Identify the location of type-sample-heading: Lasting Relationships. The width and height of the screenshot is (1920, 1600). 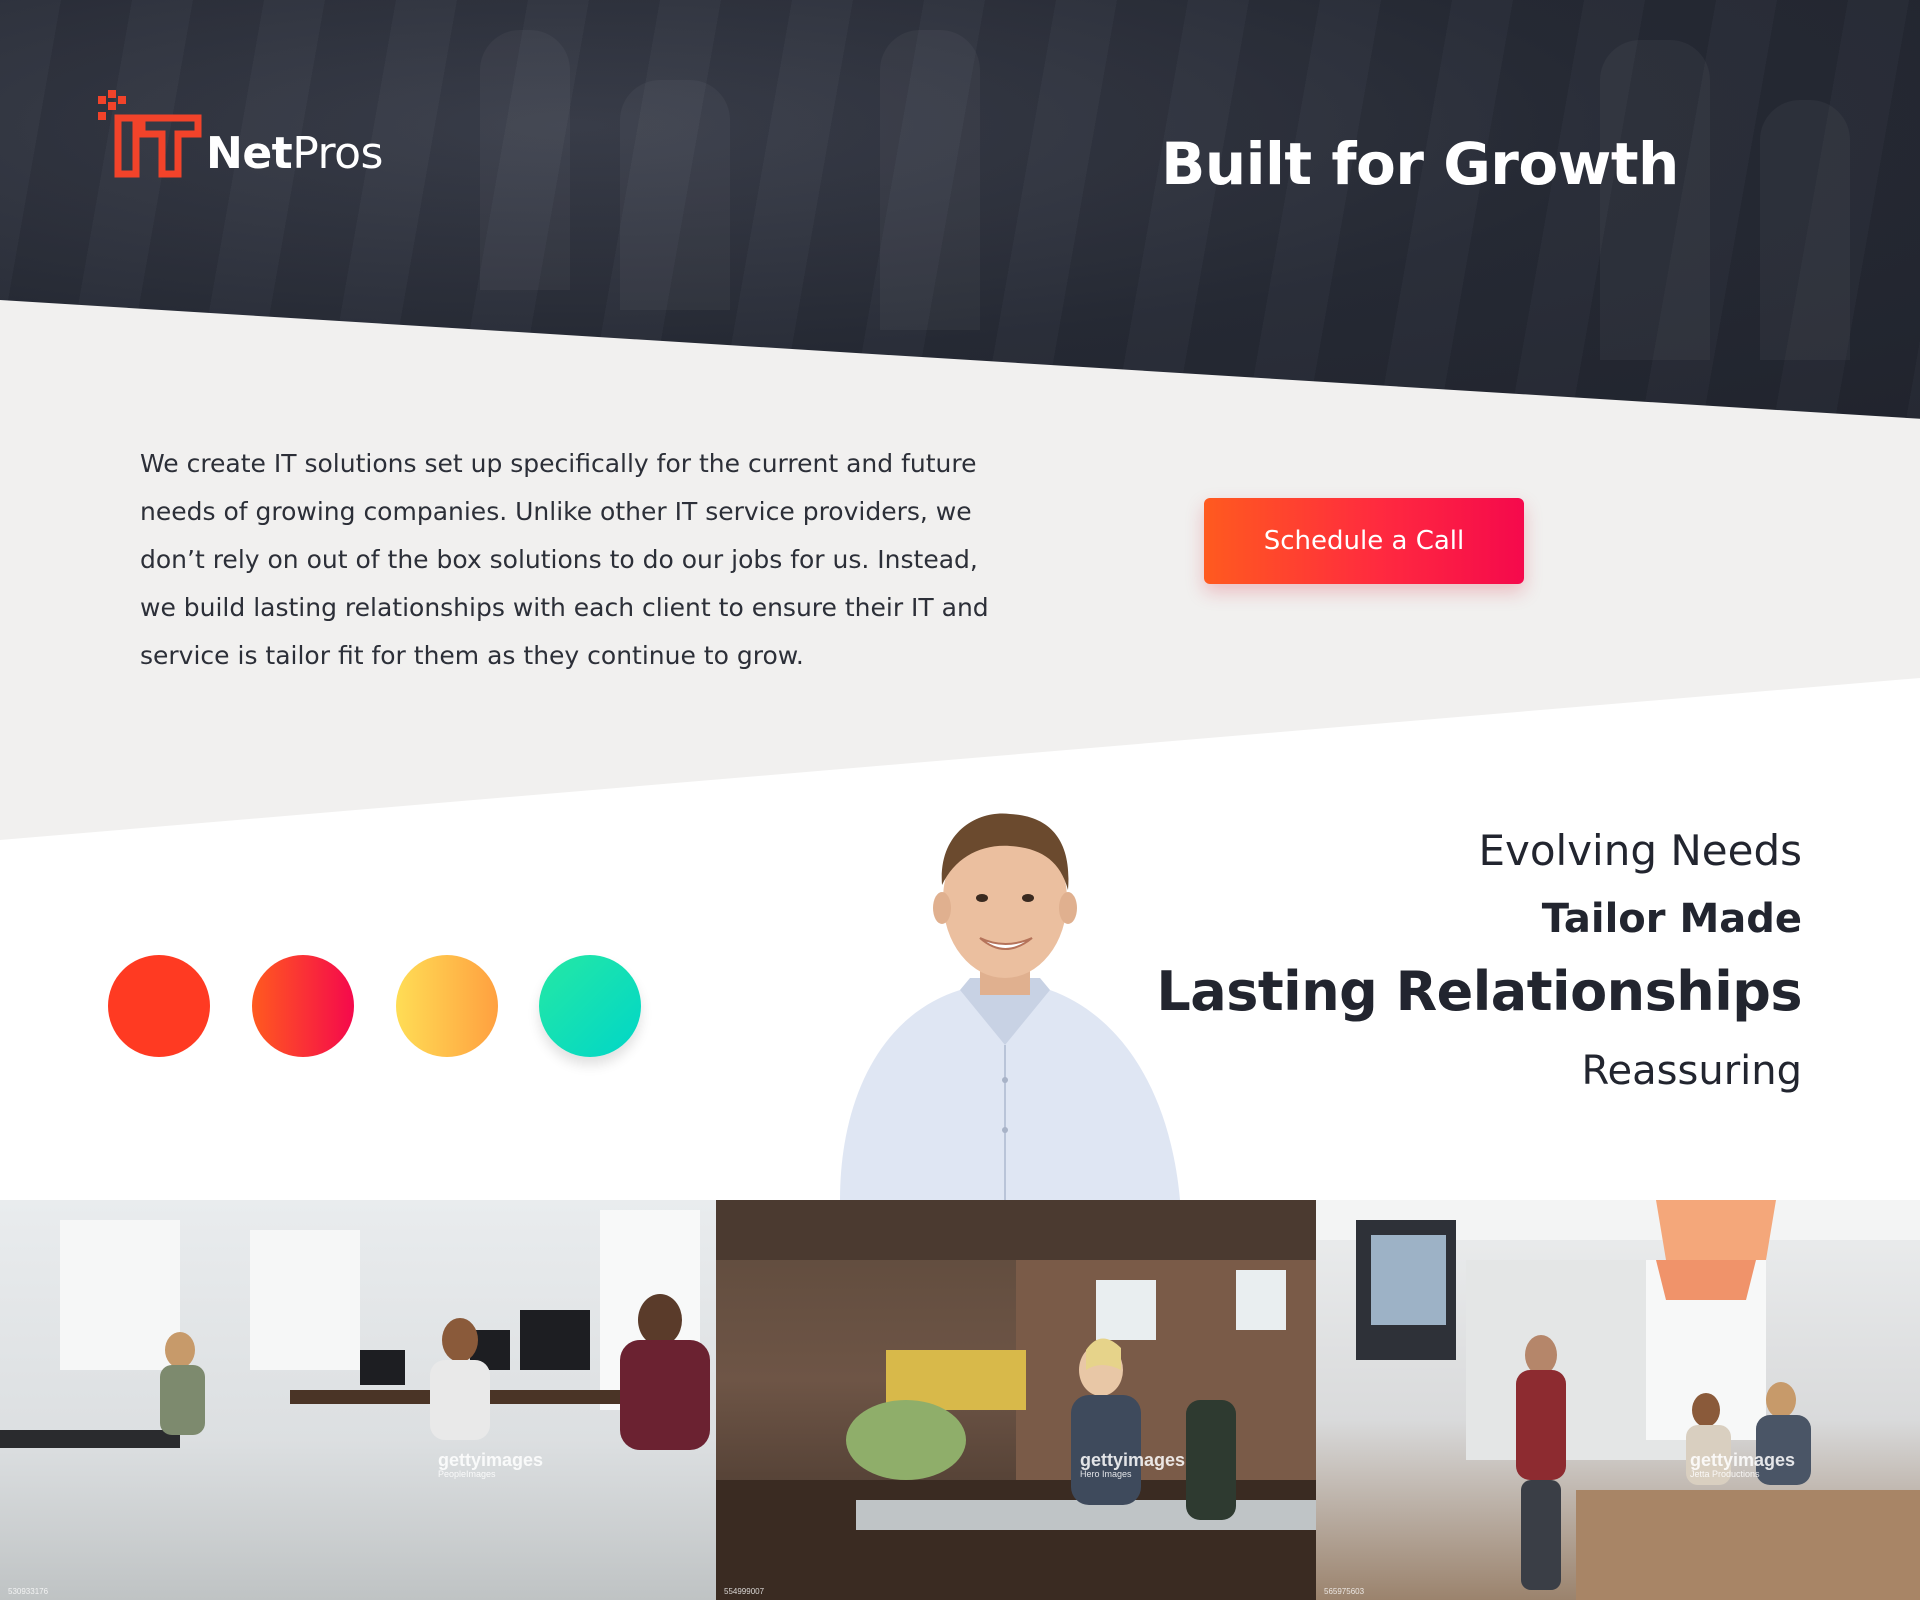
(1479, 991).